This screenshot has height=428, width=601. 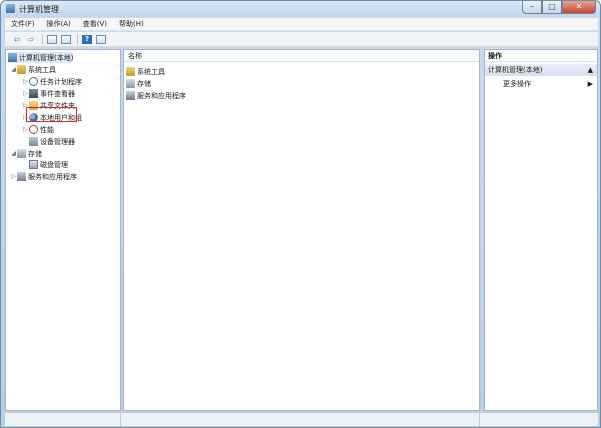 I want to click on tree-item-storage: ◢ 存储, so click(x=26, y=153).